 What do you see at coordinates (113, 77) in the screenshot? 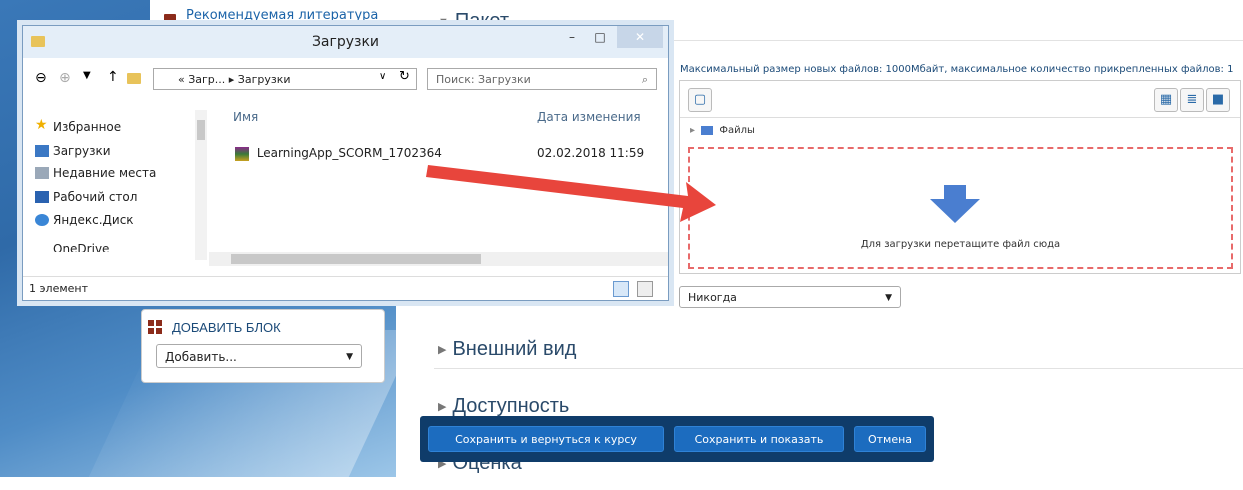
I see `up-icon: ↑` at bounding box center [113, 77].